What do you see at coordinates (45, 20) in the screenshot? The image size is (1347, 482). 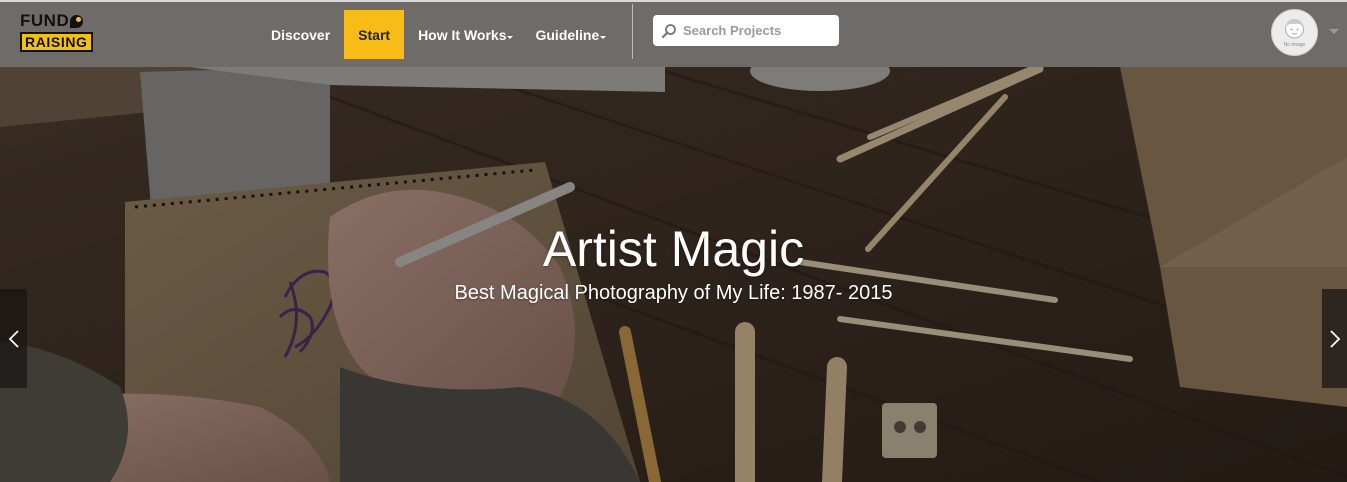 I see `logo-text-fund: FUND` at bounding box center [45, 20].